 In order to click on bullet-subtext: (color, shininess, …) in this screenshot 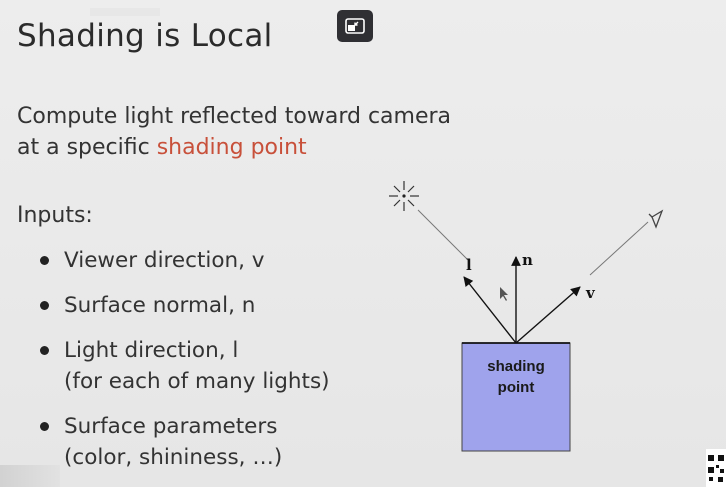, I will do `click(173, 457)`.